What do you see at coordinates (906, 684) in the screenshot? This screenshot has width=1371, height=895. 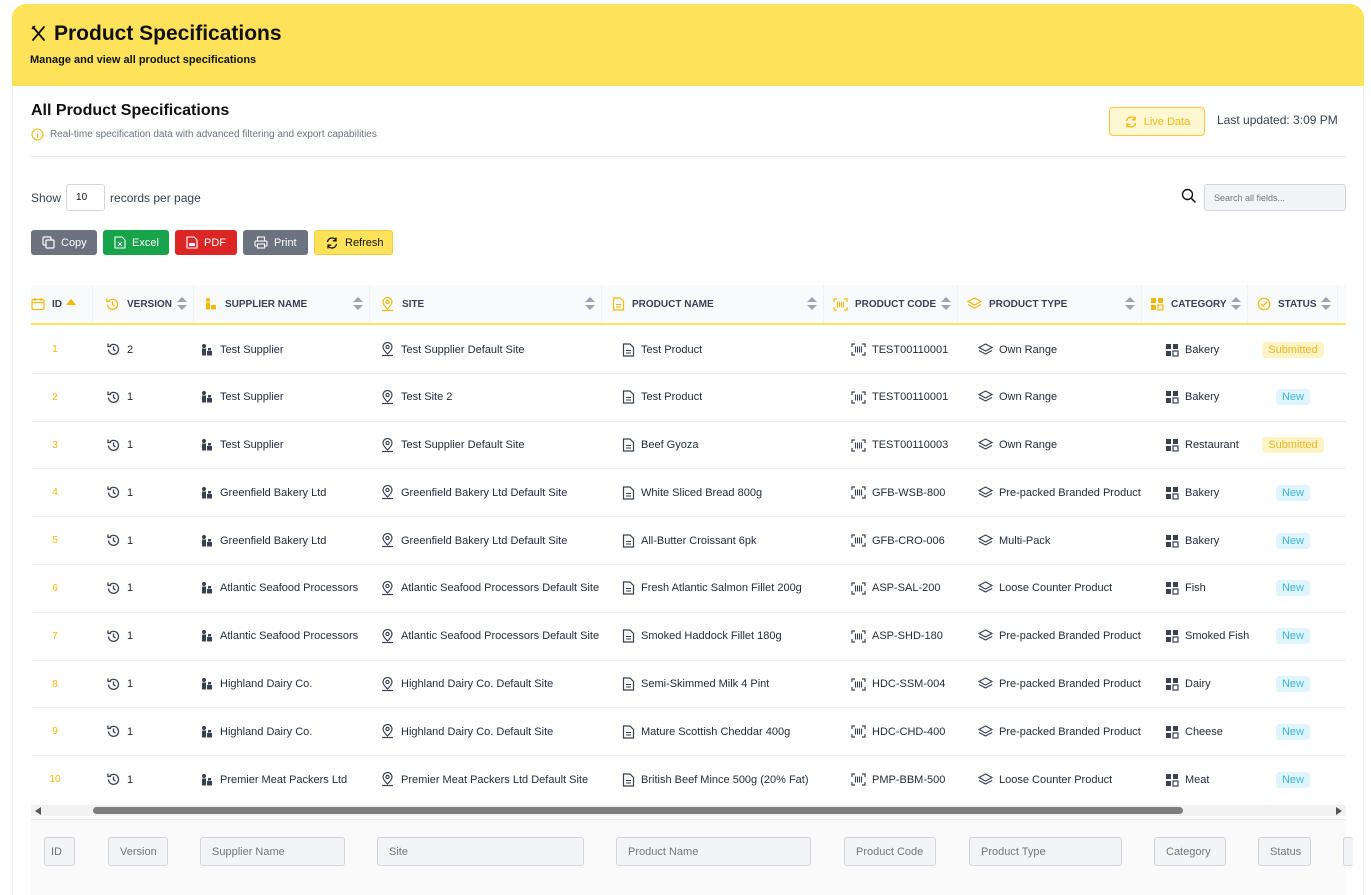 I see `cell-code: HDC-SSM-004` at bounding box center [906, 684].